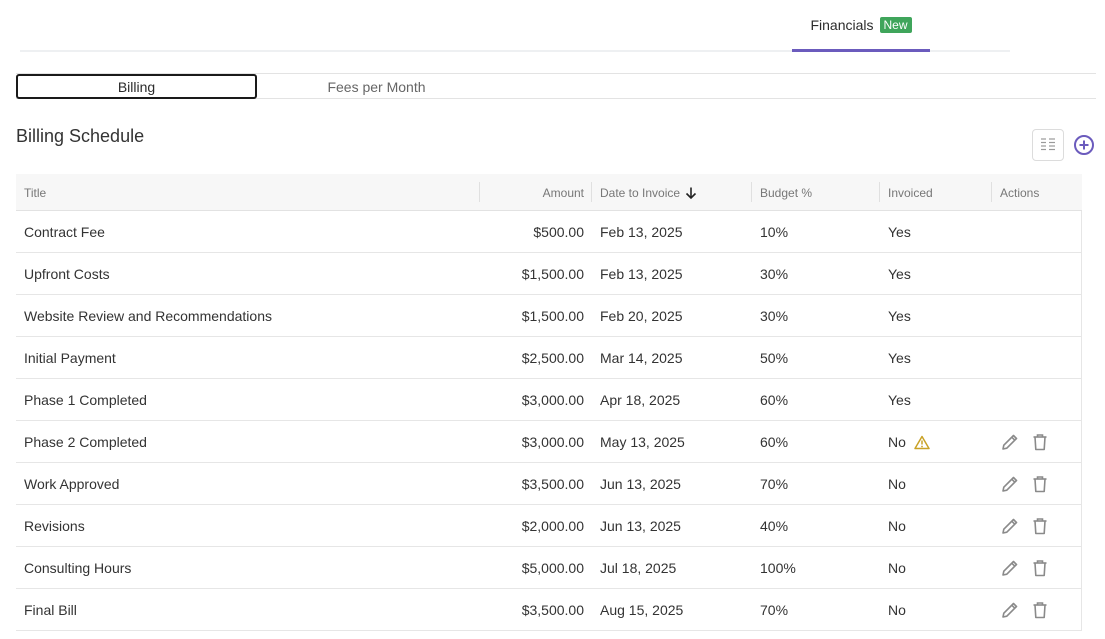 Image resolution: width=1105 pixels, height=639 pixels. Describe the element at coordinates (774, 526) in the screenshot. I see `cell-budget: 40%` at that location.